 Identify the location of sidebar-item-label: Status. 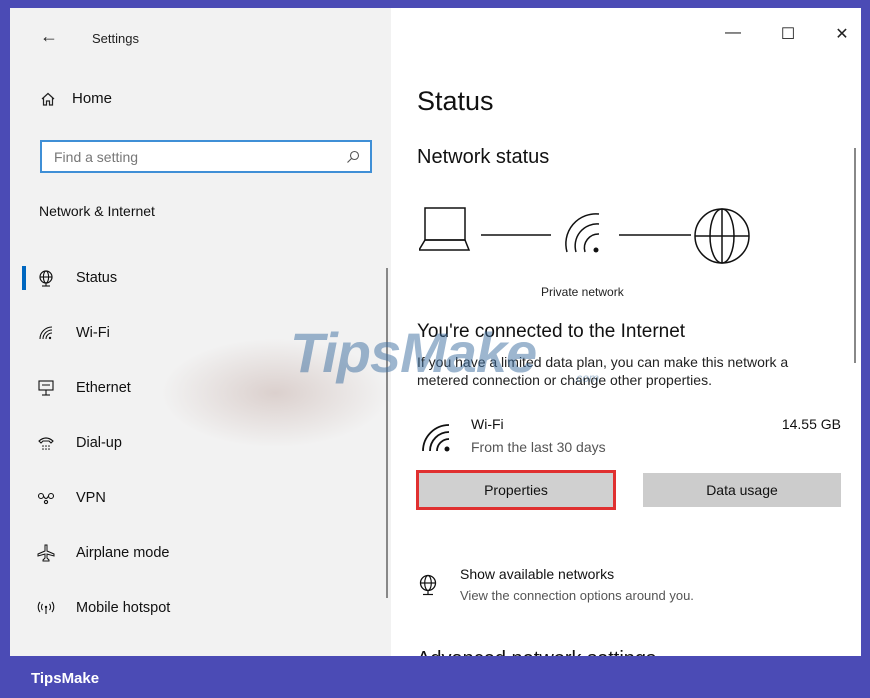
(97, 277).